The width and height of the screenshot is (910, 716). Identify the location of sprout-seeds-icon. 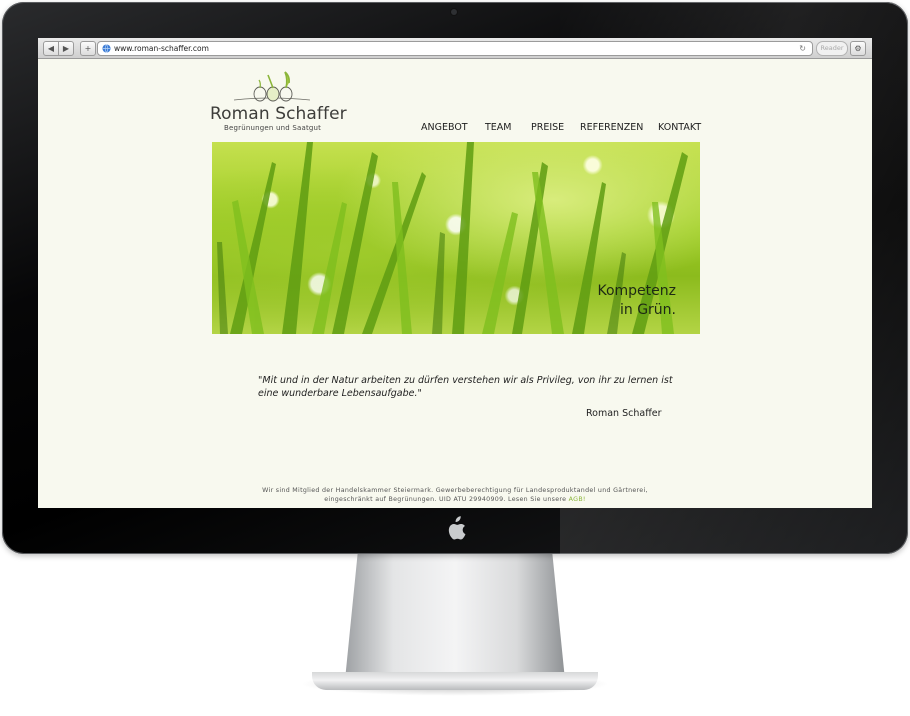
(271, 86).